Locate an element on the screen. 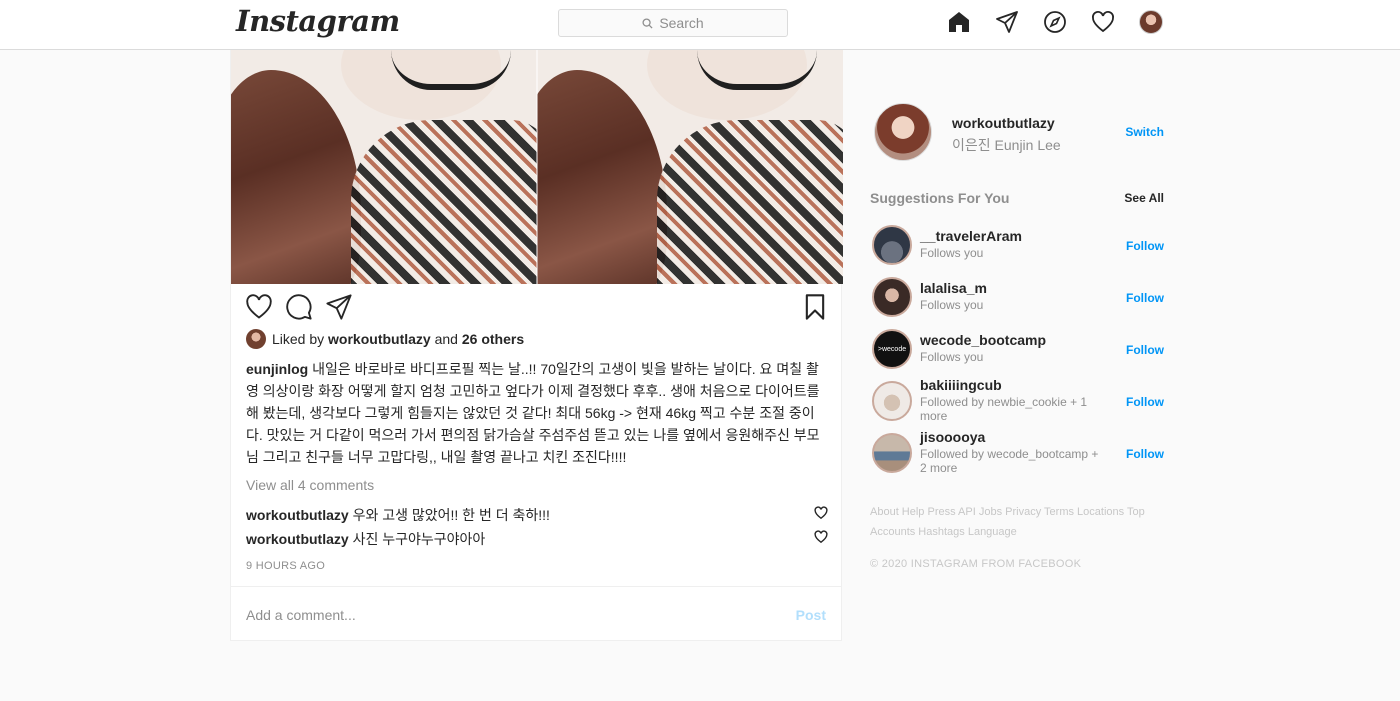 The height and width of the screenshot is (701, 1400). home-icon is located at coordinates (959, 22).